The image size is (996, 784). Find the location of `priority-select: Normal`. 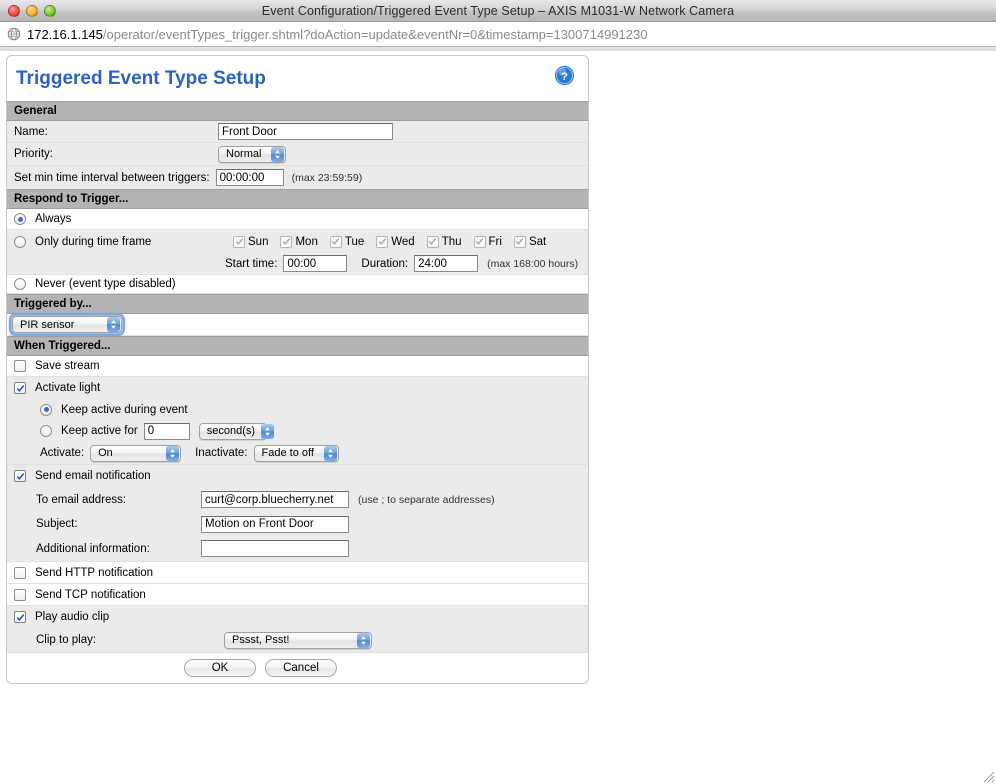

priority-select: Normal is located at coordinates (252, 154).